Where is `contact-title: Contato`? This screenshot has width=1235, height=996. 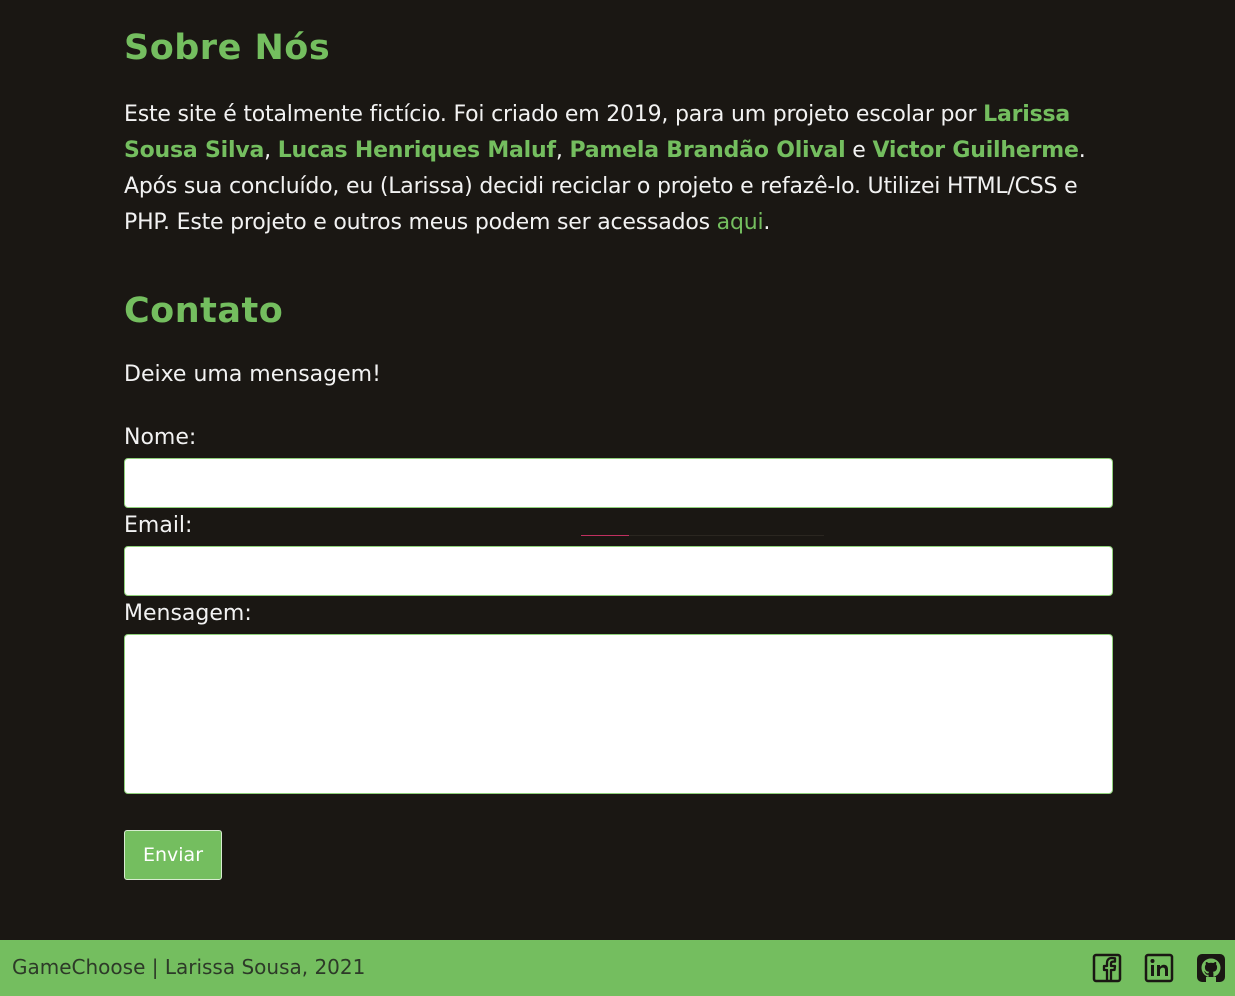
contact-title: Contato is located at coordinates (204, 311).